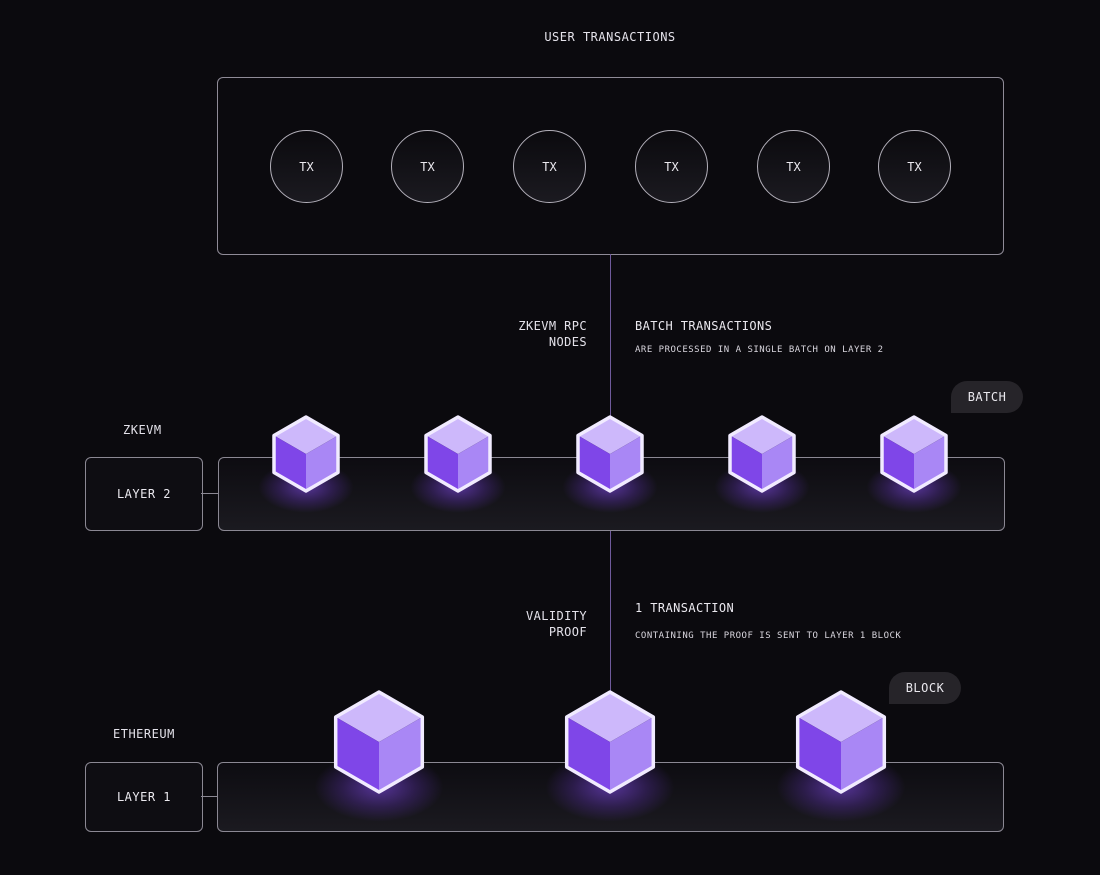 This screenshot has width=1100, height=875. I want to click on rpc-nodes-label: ZKEVM RPC NODES, so click(508, 334).